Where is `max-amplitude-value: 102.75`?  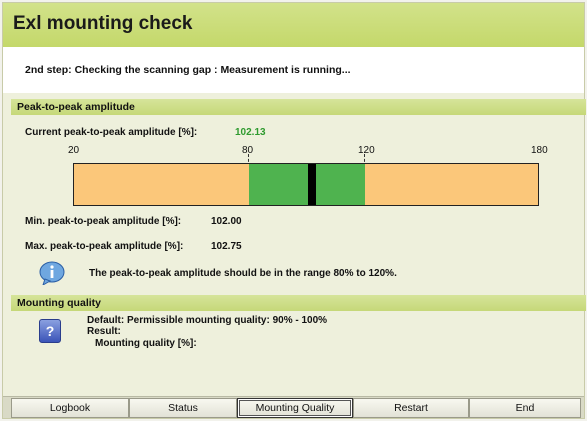 max-amplitude-value: 102.75 is located at coordinates (226, 246).